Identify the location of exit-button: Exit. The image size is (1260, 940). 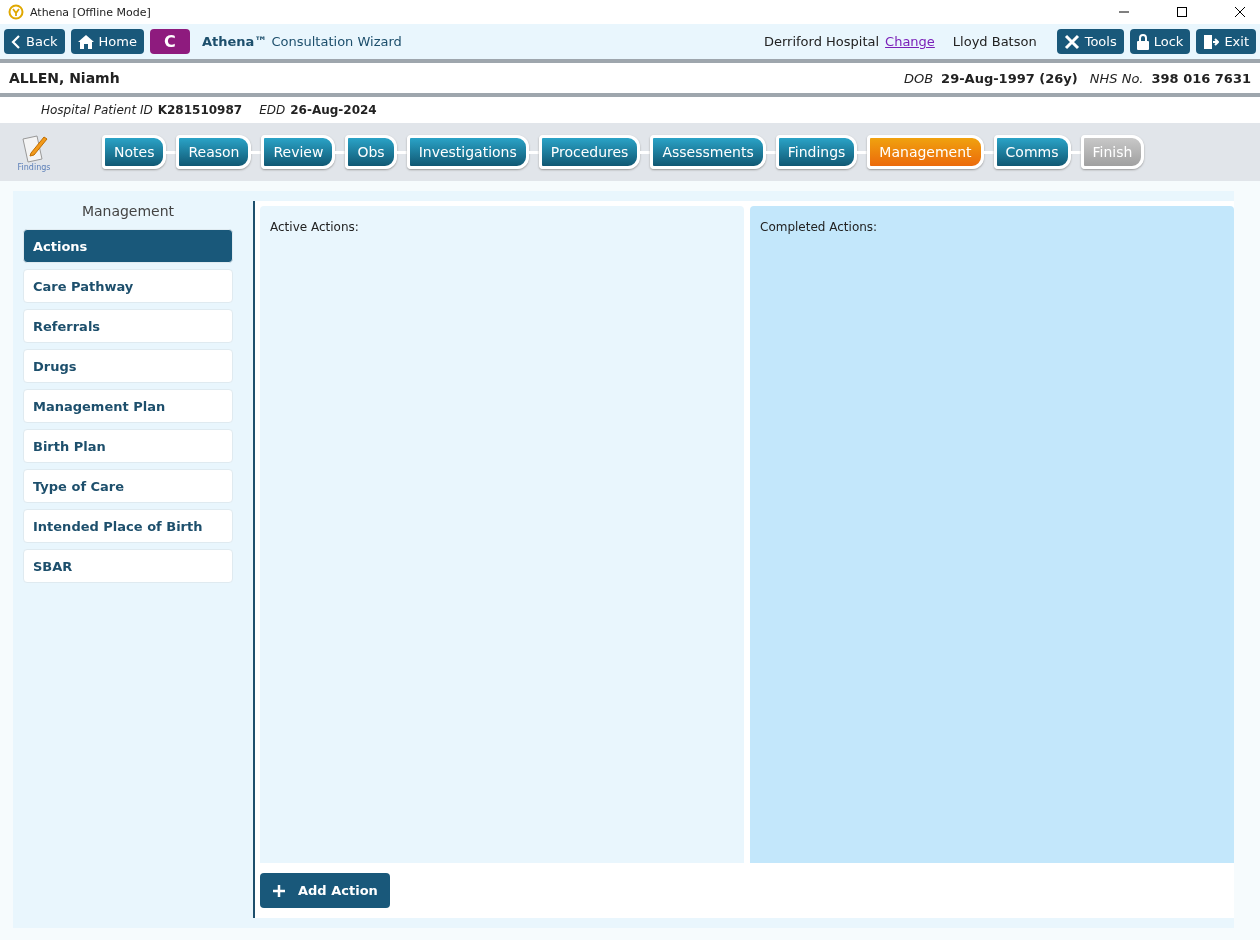
(1226, 41).